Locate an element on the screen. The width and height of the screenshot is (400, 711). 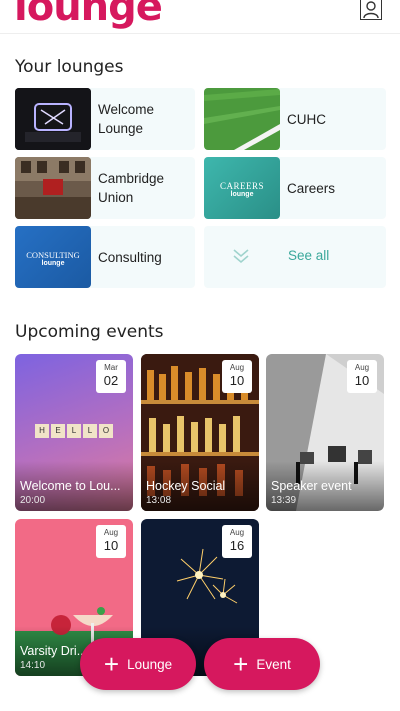
double-chevron-down-icon is located at coordinates (241, 256).